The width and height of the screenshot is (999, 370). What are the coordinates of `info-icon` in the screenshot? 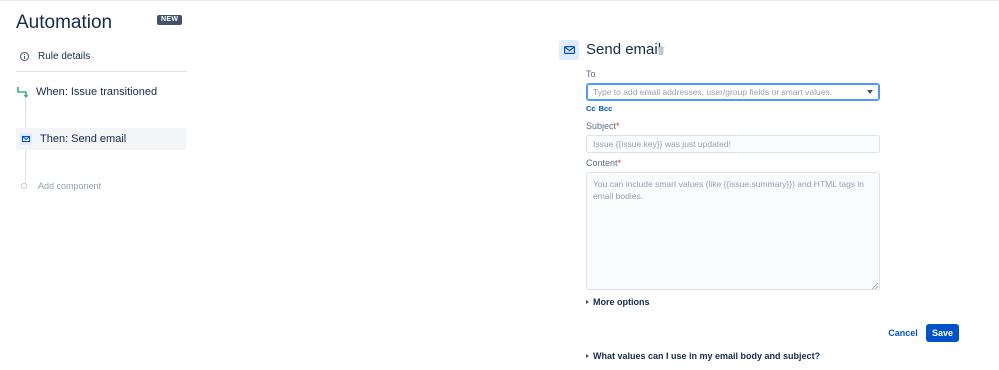 It's located at (24, 56).